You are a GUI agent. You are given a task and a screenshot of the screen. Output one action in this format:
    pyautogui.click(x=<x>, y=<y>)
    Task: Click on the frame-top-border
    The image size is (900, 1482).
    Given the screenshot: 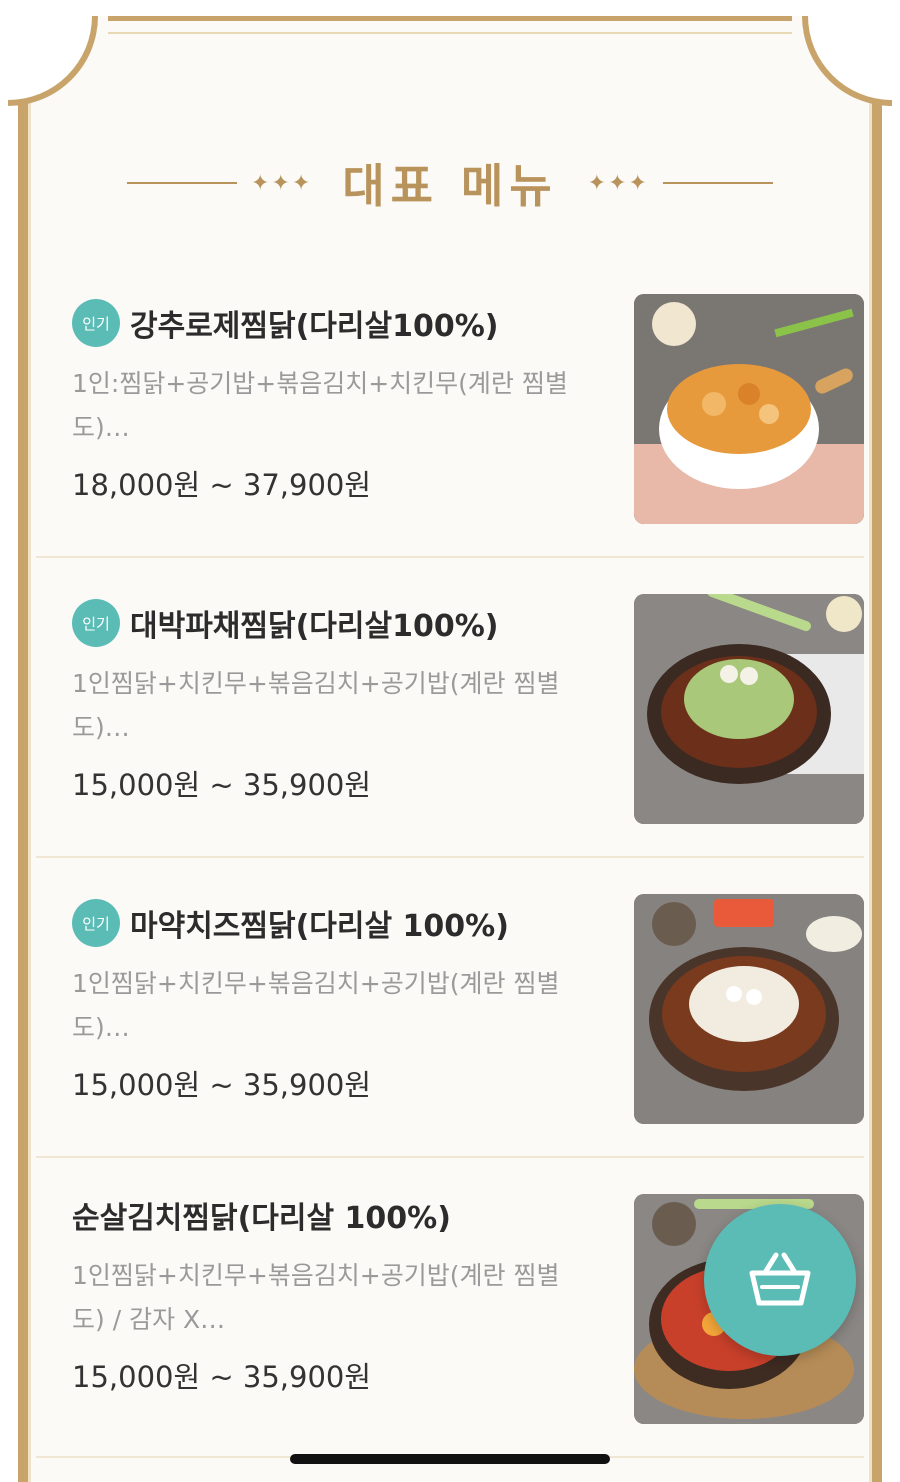 What is the action you would take?
    pyautogui.click(x=450, y=25)
    